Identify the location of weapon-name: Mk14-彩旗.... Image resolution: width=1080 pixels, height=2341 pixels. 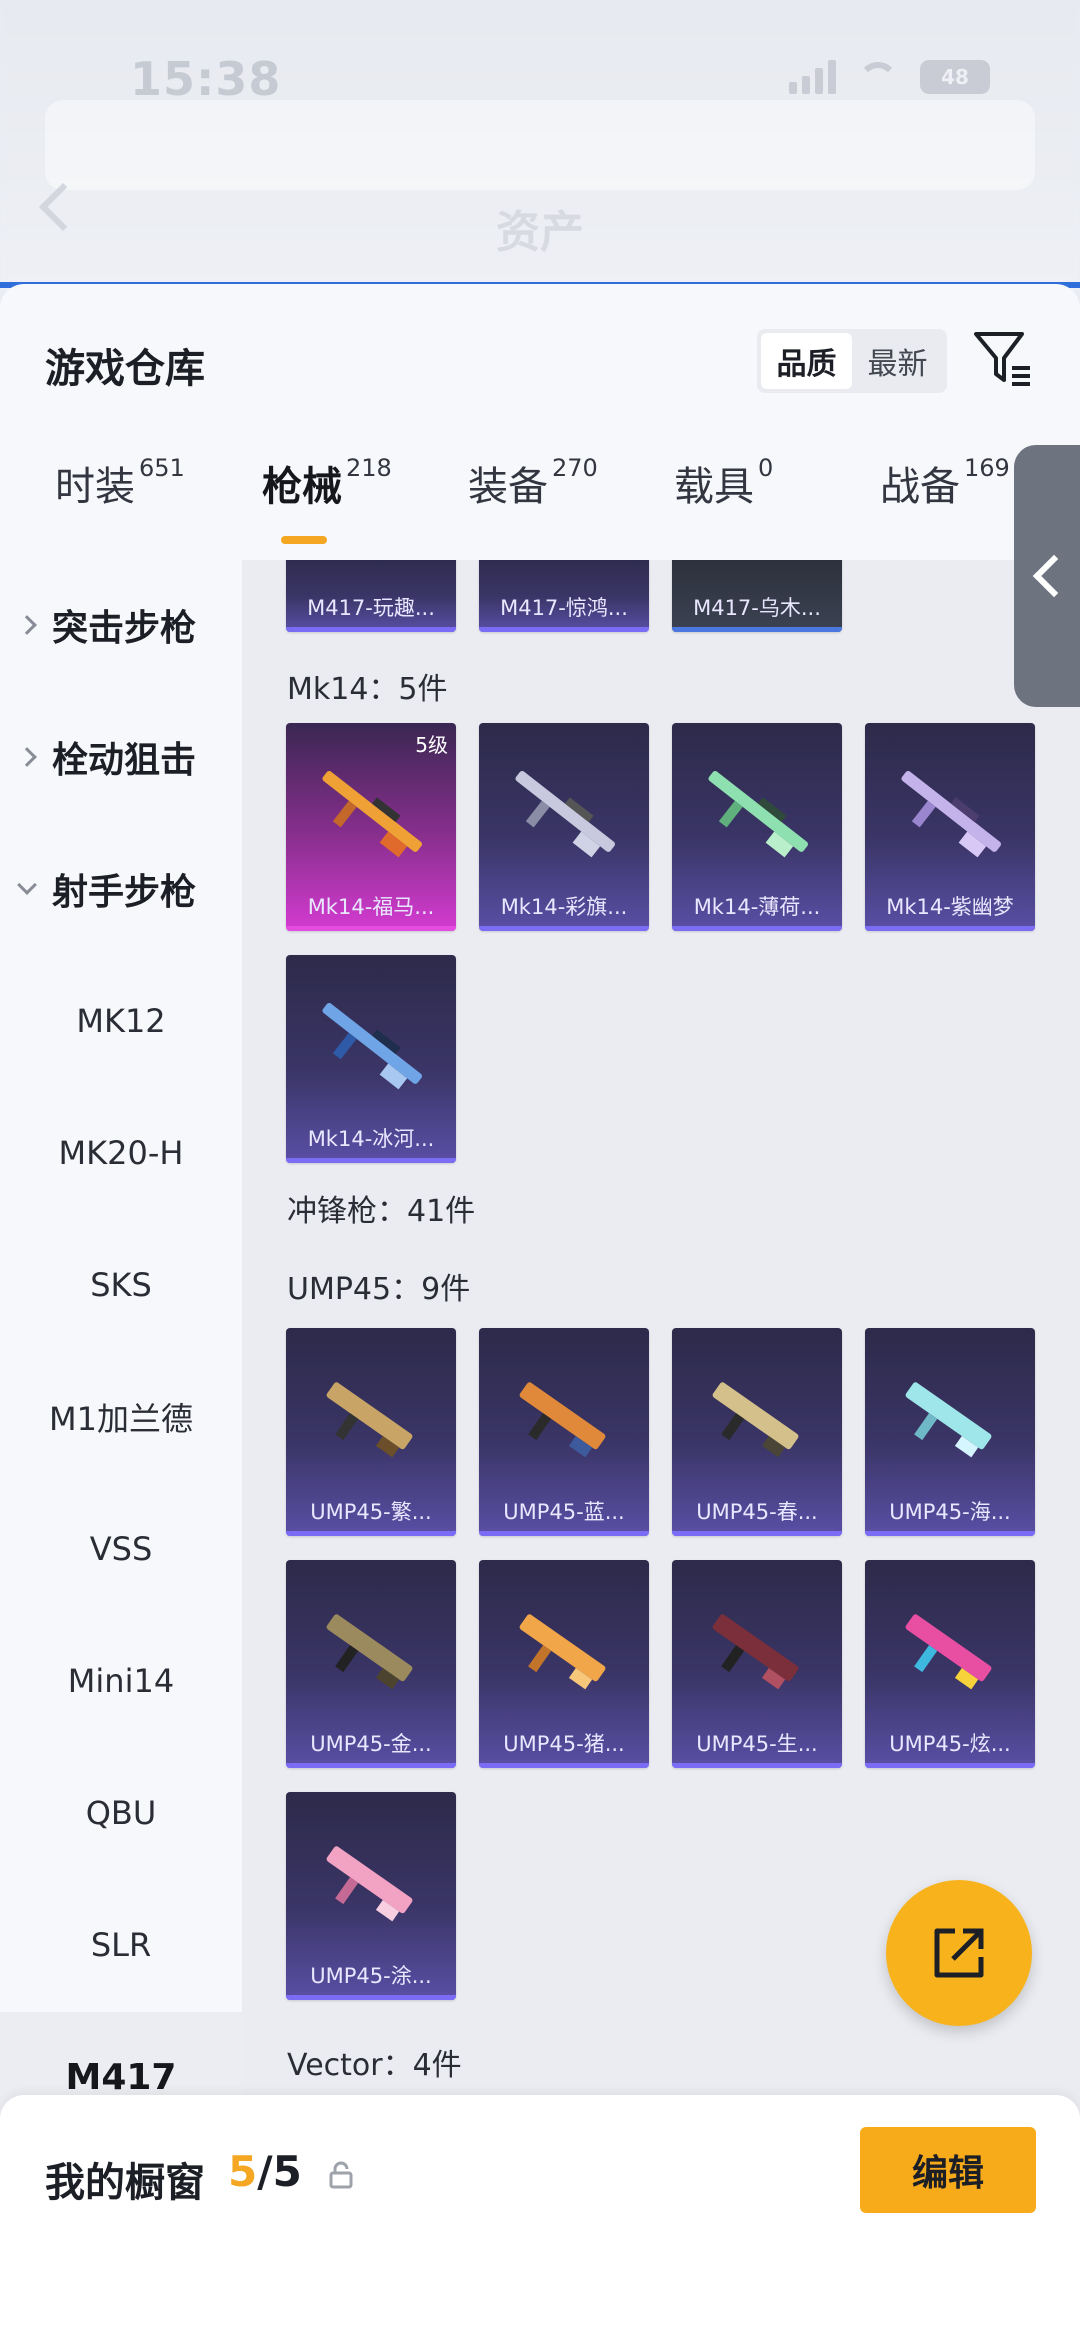
(564, 907).